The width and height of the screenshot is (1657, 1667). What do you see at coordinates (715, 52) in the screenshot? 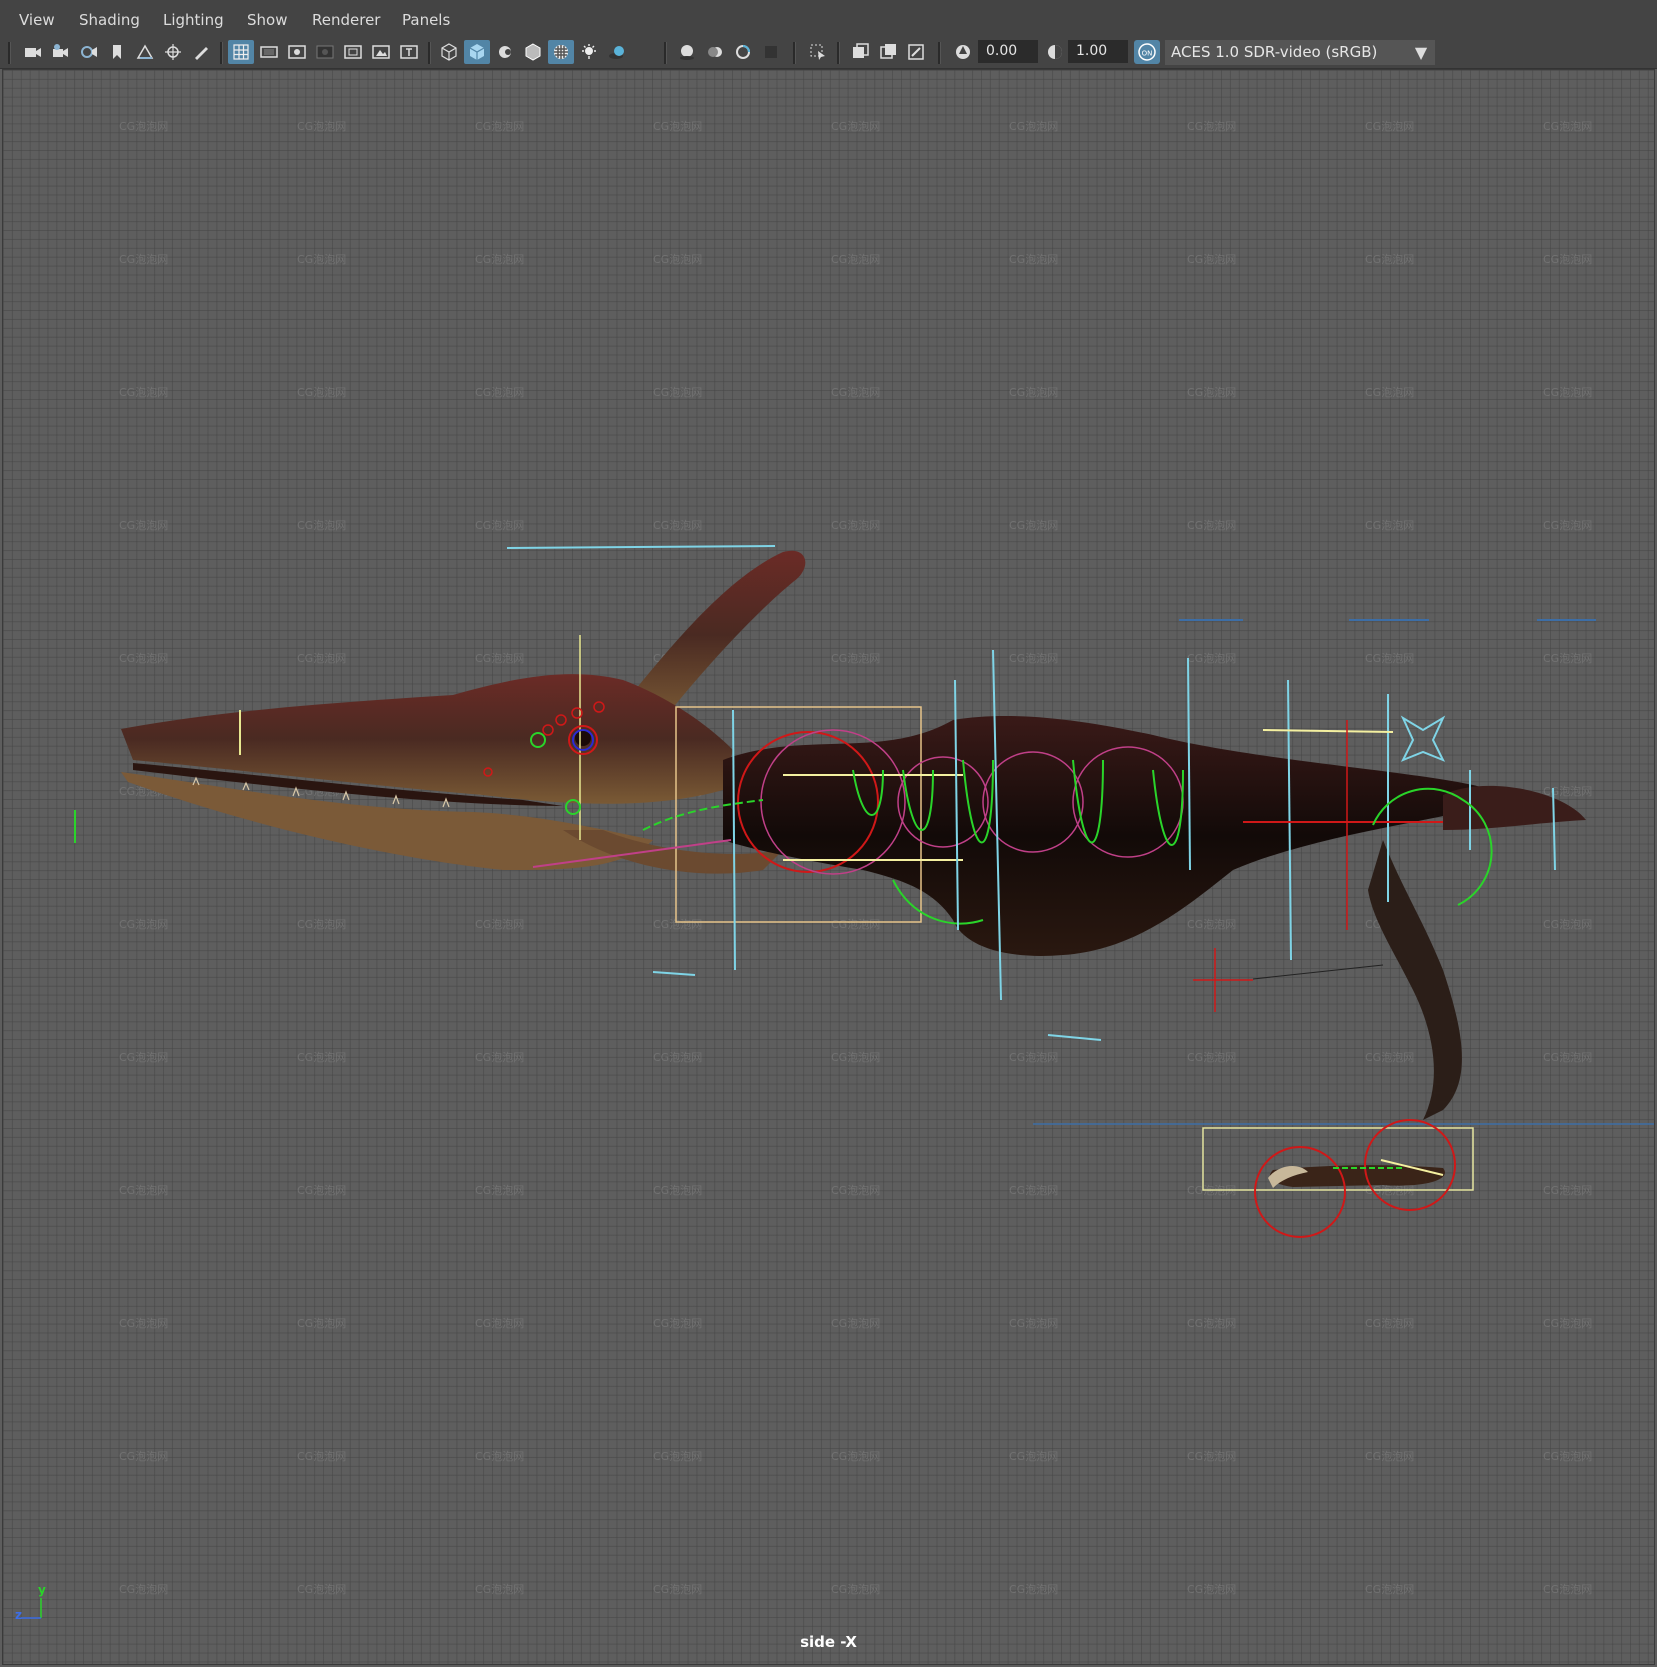
I see `motion-blur-icon` at bounding box center [715, 52].